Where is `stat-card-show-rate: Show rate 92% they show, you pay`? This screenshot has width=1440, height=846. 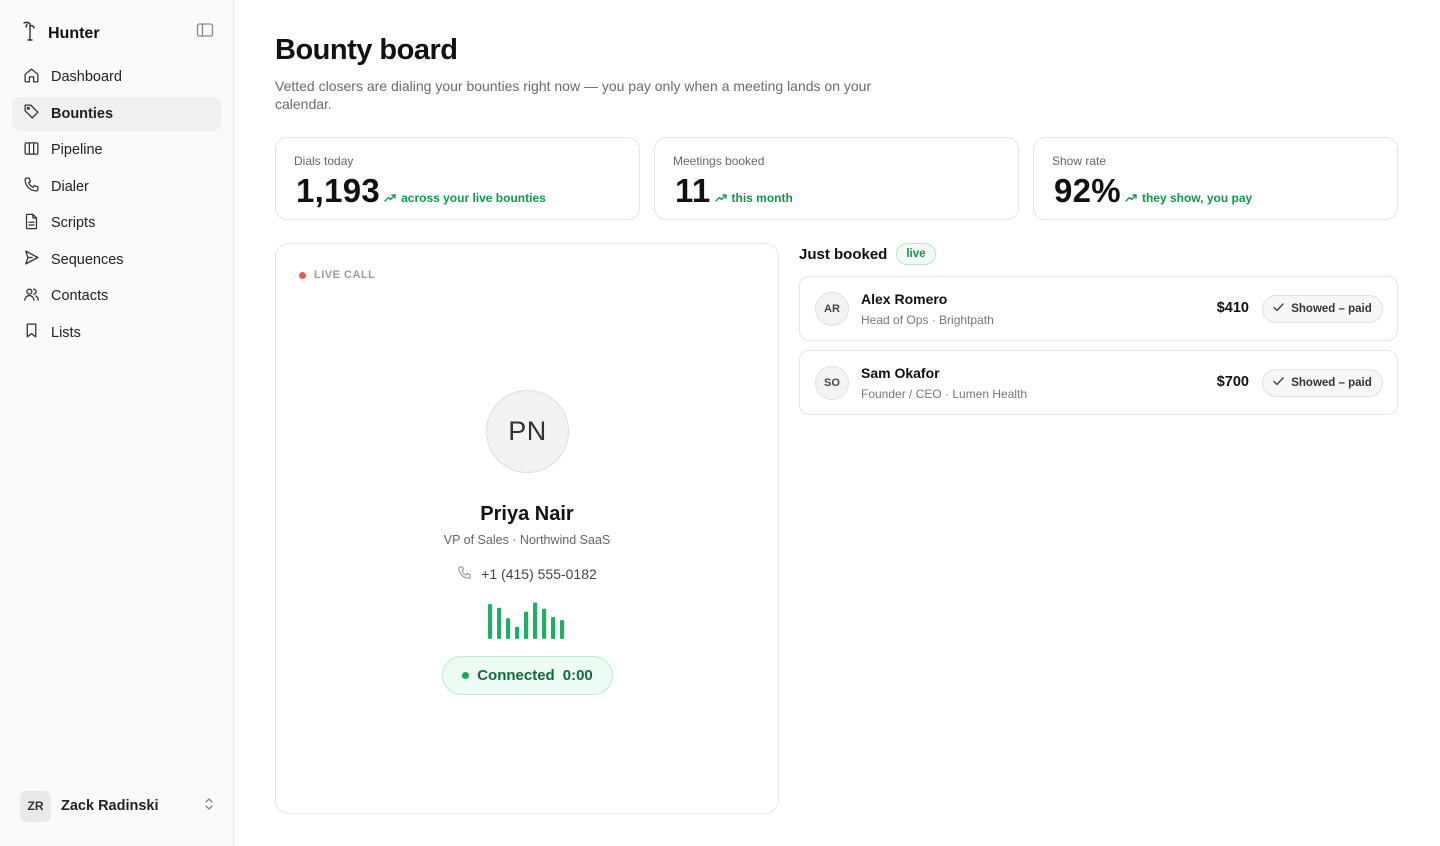 stat-card-show-rate: Show rate 92% they show, you pay is located at coordinates (1215, 178).